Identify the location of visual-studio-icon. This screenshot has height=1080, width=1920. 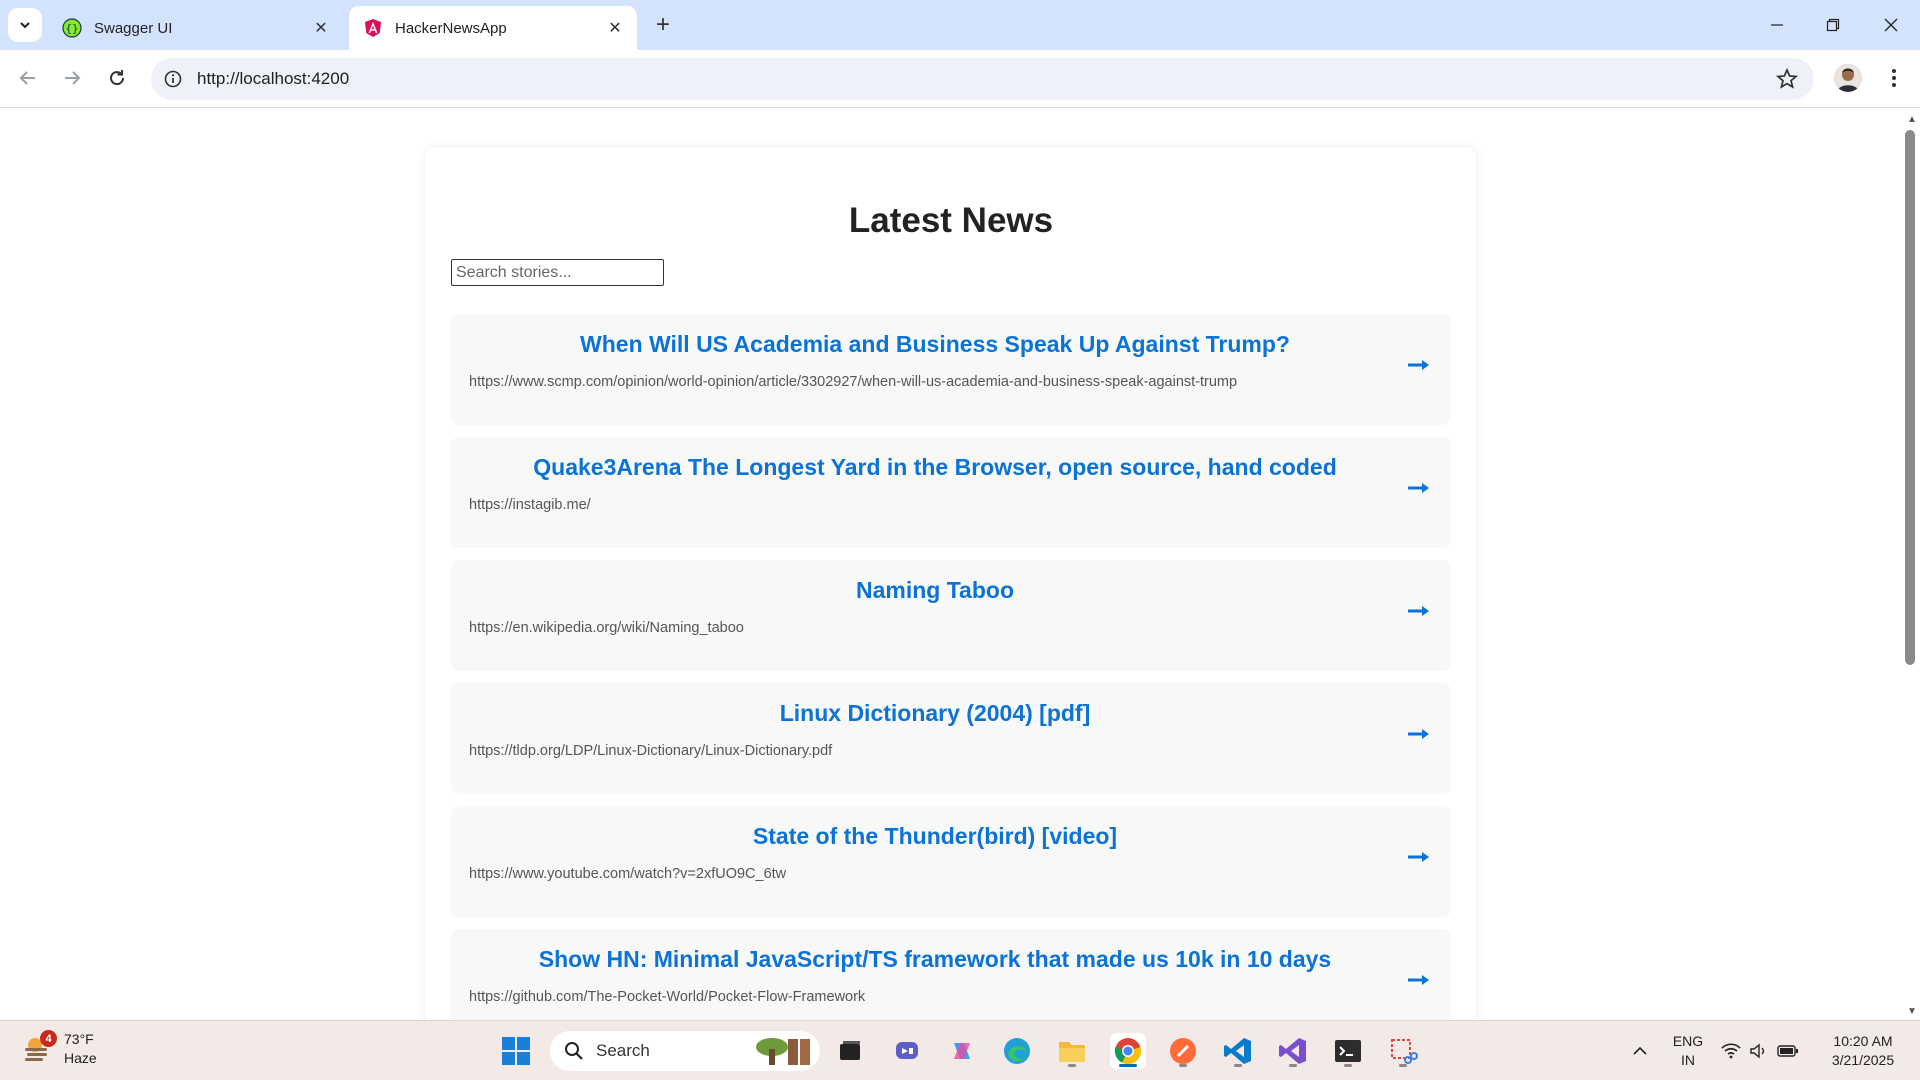
(1292, 1051).